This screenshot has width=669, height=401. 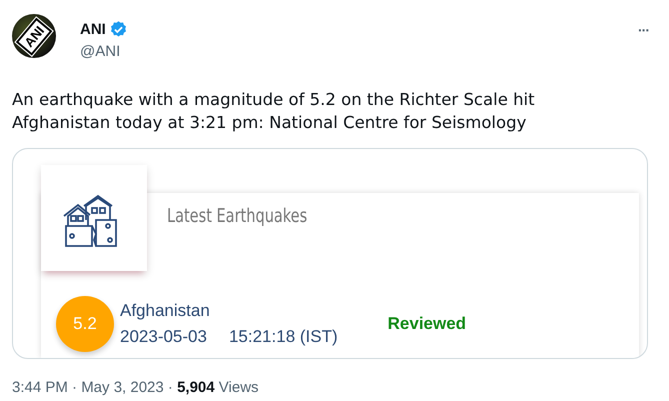 What do you see at coordinates (85, 324) in the screenshot?
I see `magnitude-badge: 5.2` at bounding box center [85, 324].